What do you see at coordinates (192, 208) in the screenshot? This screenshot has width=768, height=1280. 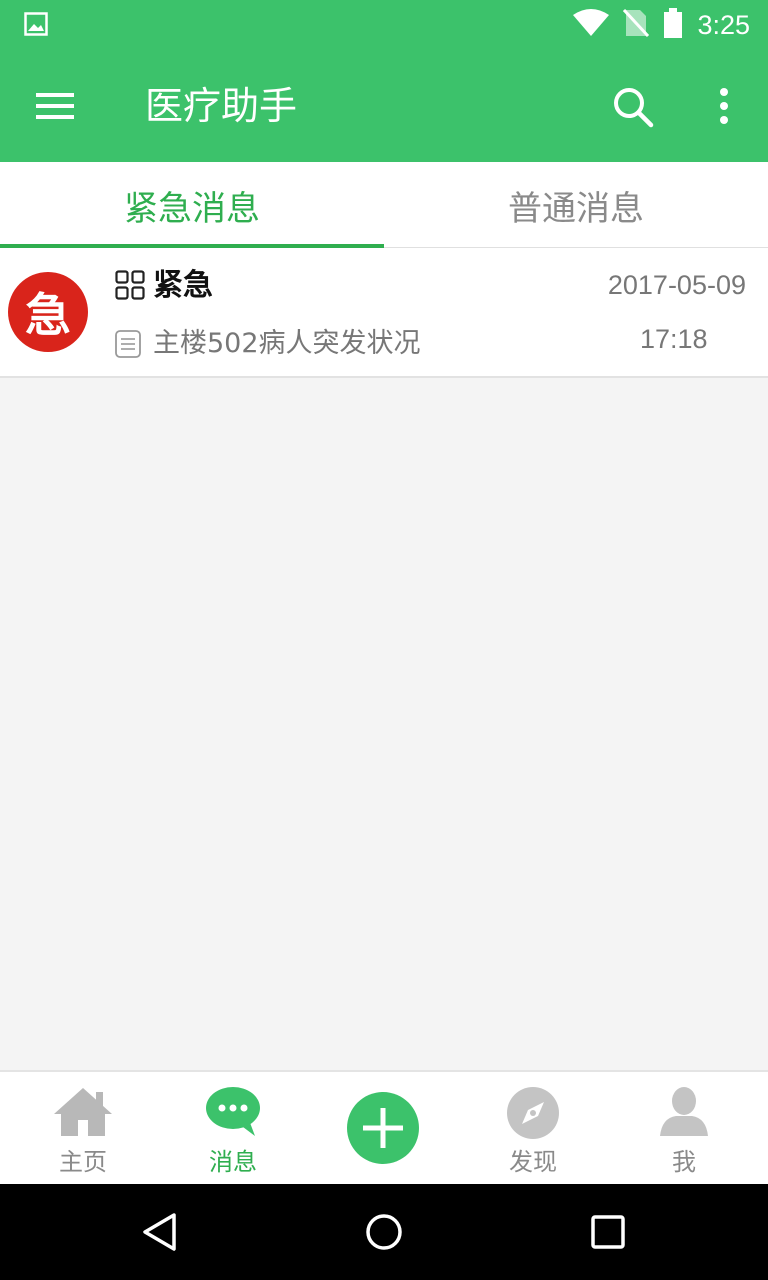 I see `tab-label: 紧急消息` at bounding box center [192, 208].